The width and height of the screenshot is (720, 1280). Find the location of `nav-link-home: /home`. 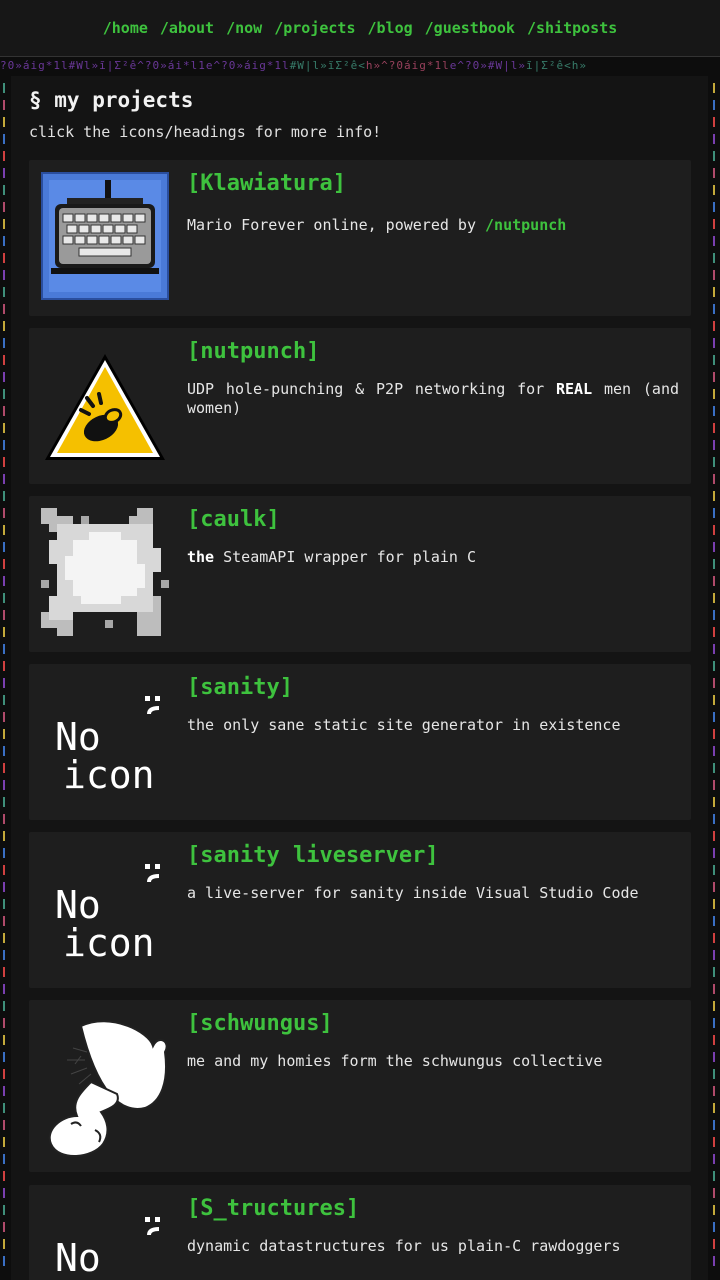

nav-link-home: /home is located at coordinates (125, 28).